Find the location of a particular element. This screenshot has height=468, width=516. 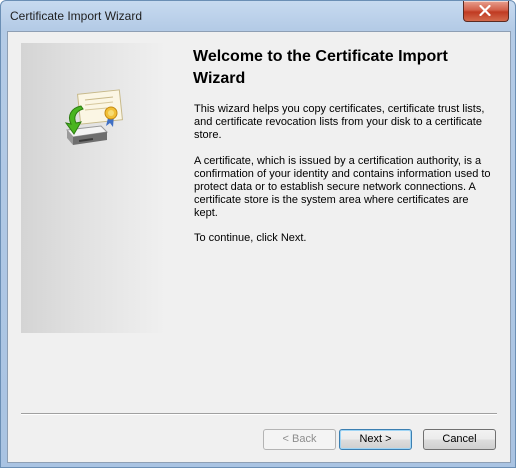

certificate-import-icon is located at coordinates (94, 117).